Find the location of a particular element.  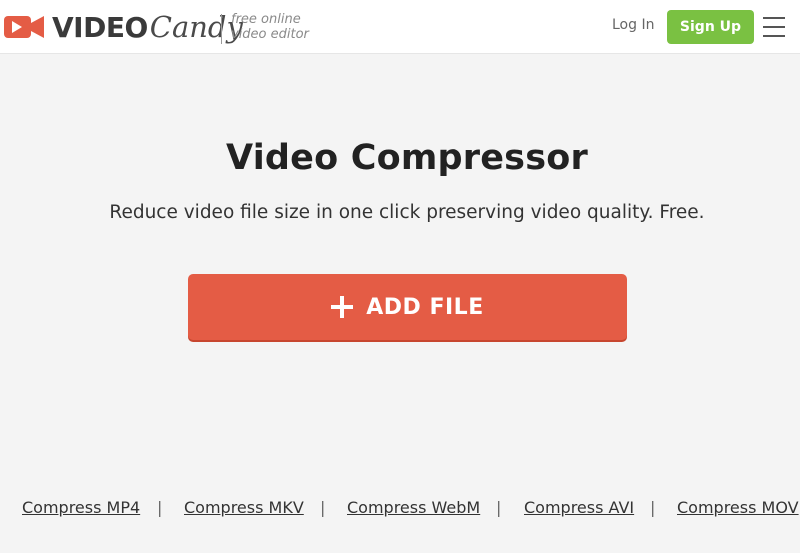

page-title: Video Compressor is located at coordinates (407, 158).